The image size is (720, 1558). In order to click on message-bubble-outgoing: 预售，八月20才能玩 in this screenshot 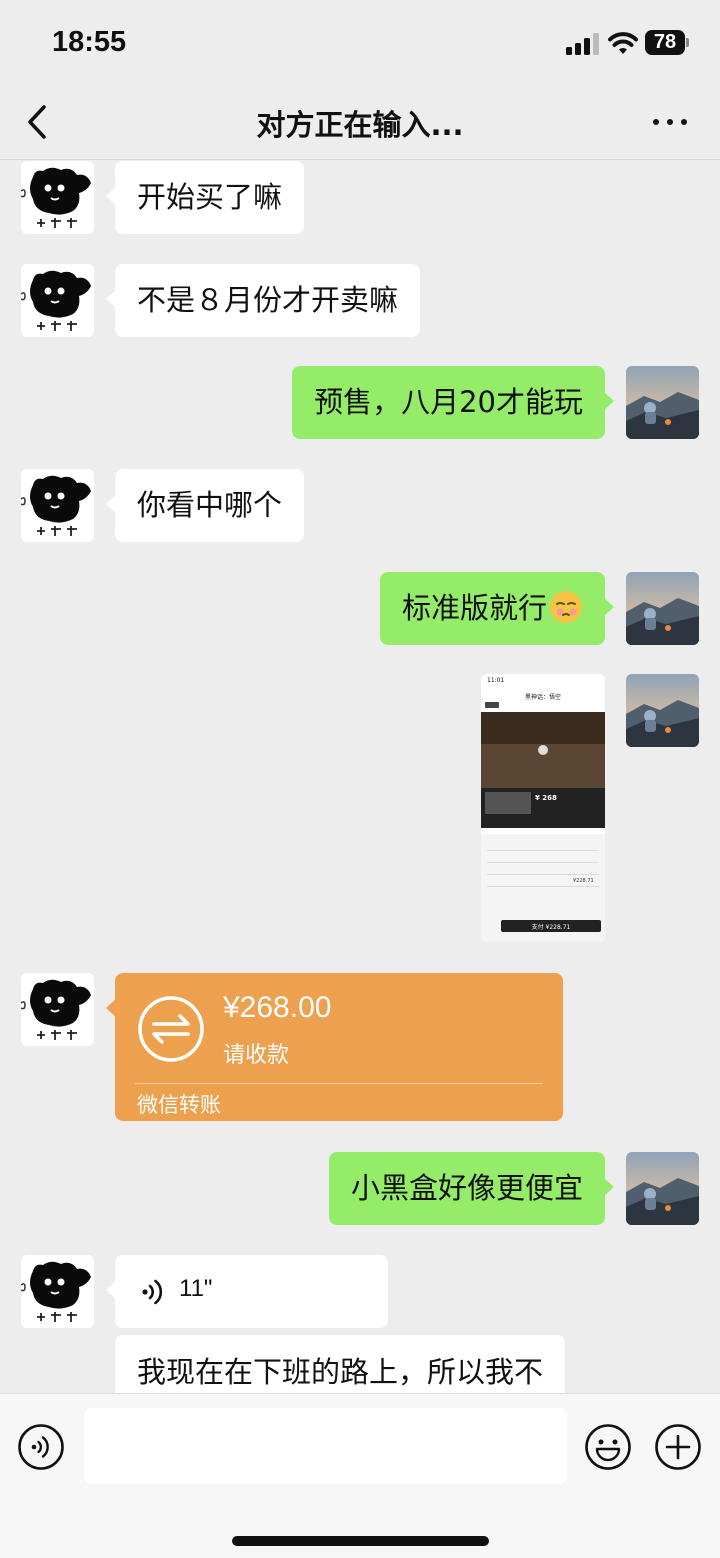, I will do `click(453, 402)`.